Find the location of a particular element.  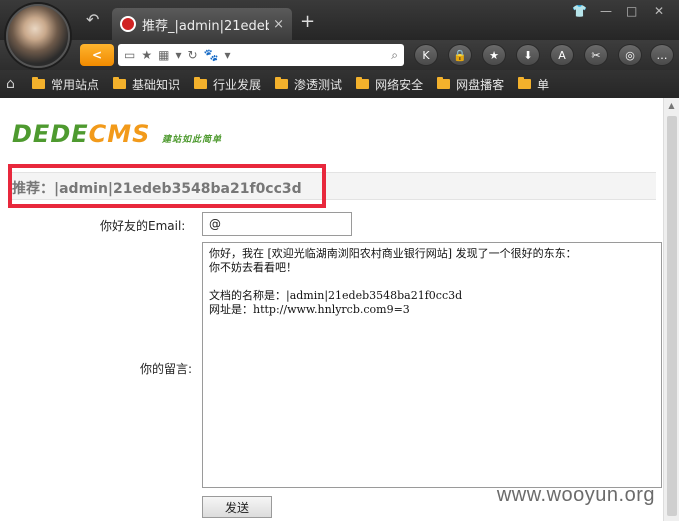

vertical-scrollbar: ▲ is located at coordinates (671, 309).